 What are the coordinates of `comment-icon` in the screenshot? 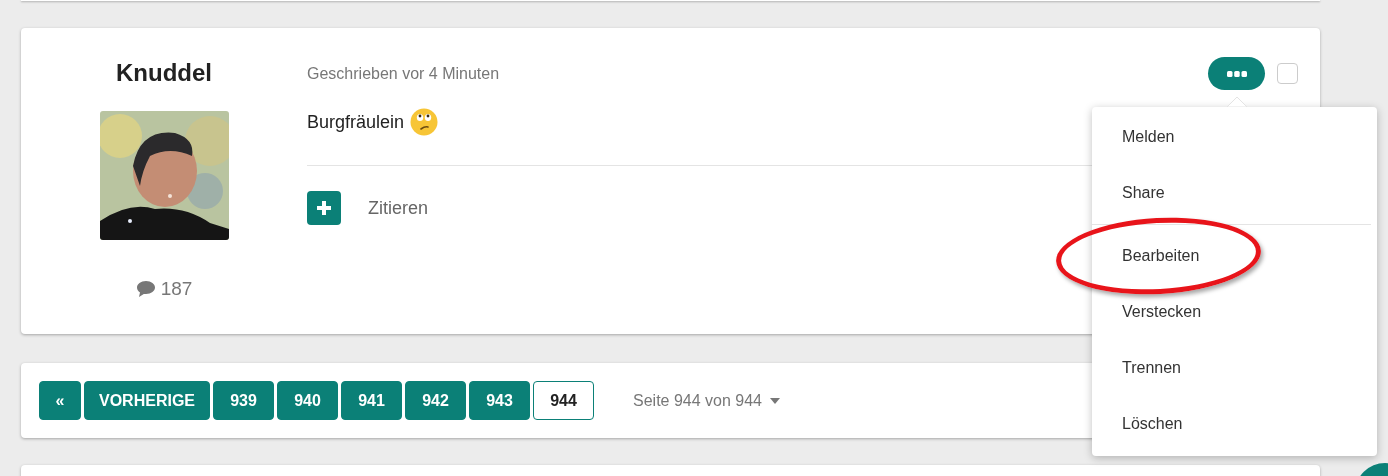 It's located at (145, 289).